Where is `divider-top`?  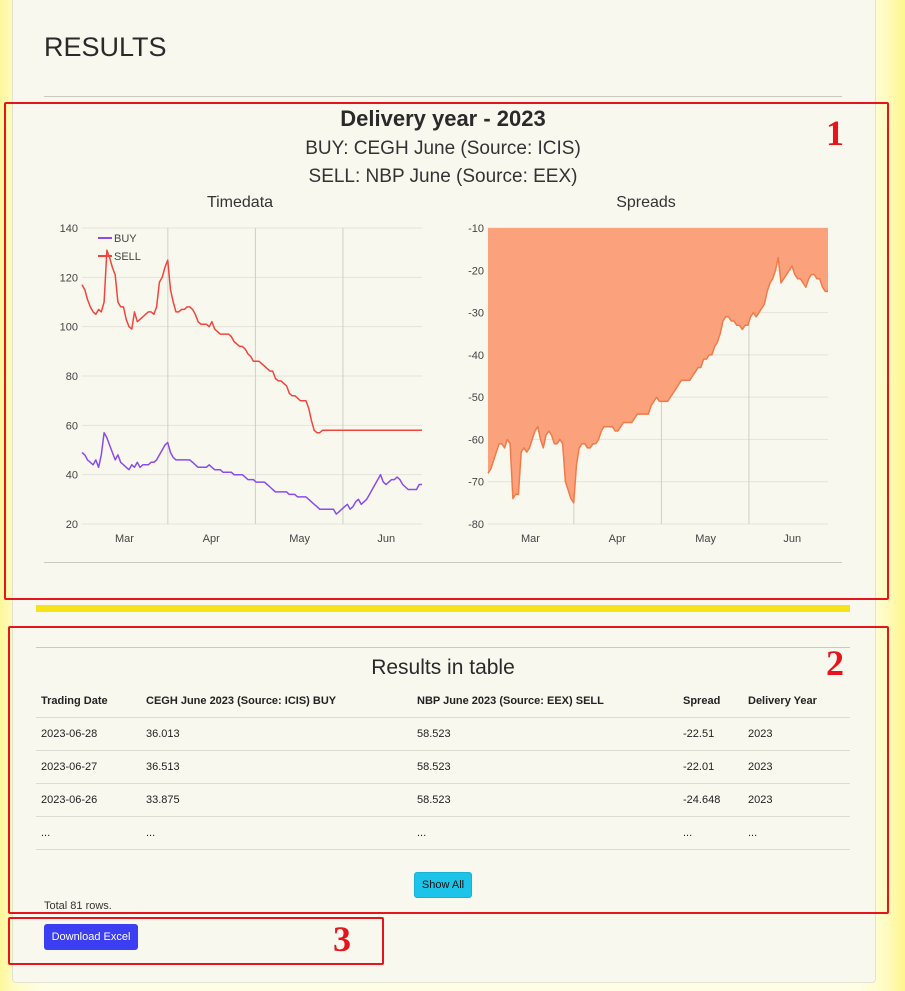
divider-top is located at coordinates (443, 96).